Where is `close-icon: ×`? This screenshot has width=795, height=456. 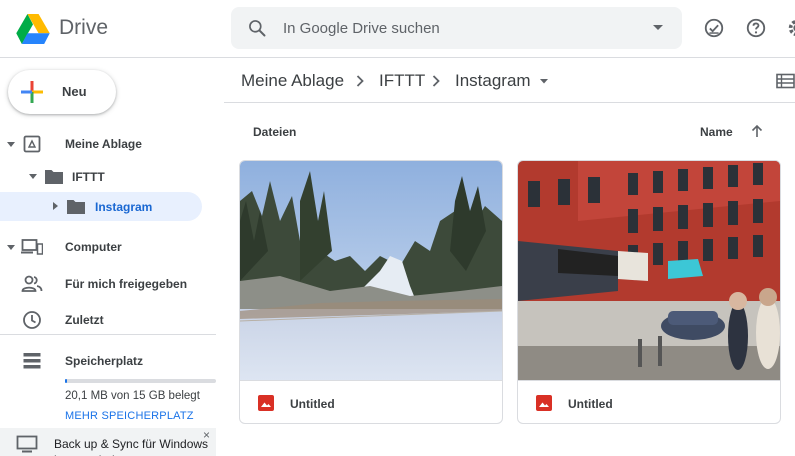
close-icon: × is located at coordinates (206, 435).